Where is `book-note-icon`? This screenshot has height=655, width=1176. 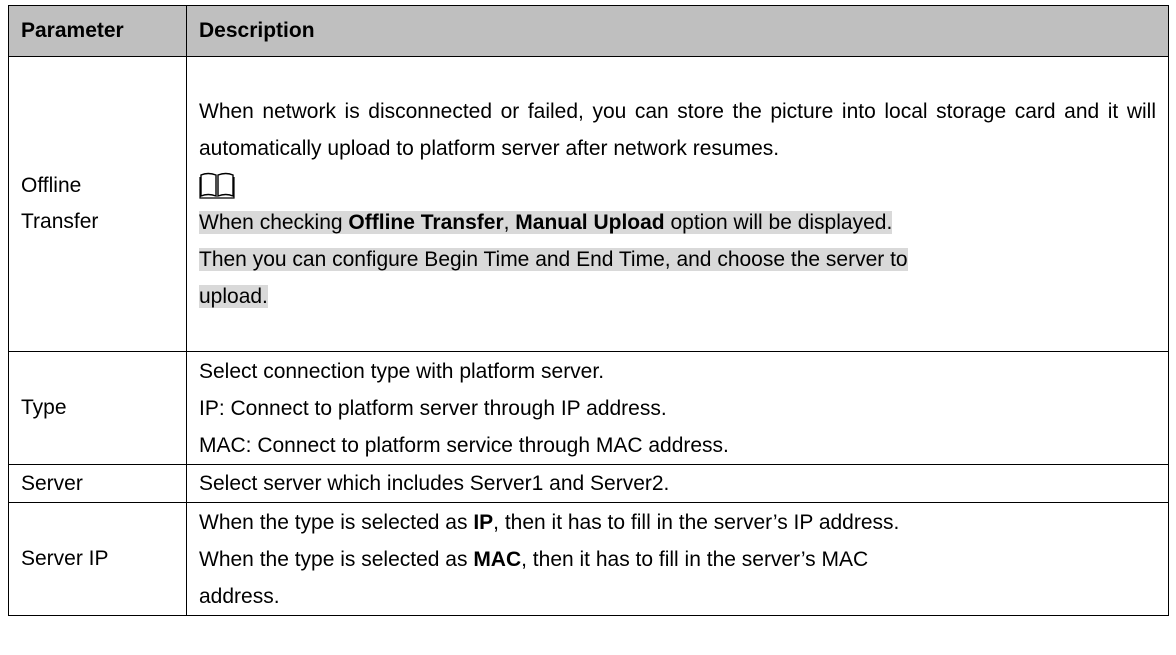 book-note-icon is located at coordinates (677, 185).